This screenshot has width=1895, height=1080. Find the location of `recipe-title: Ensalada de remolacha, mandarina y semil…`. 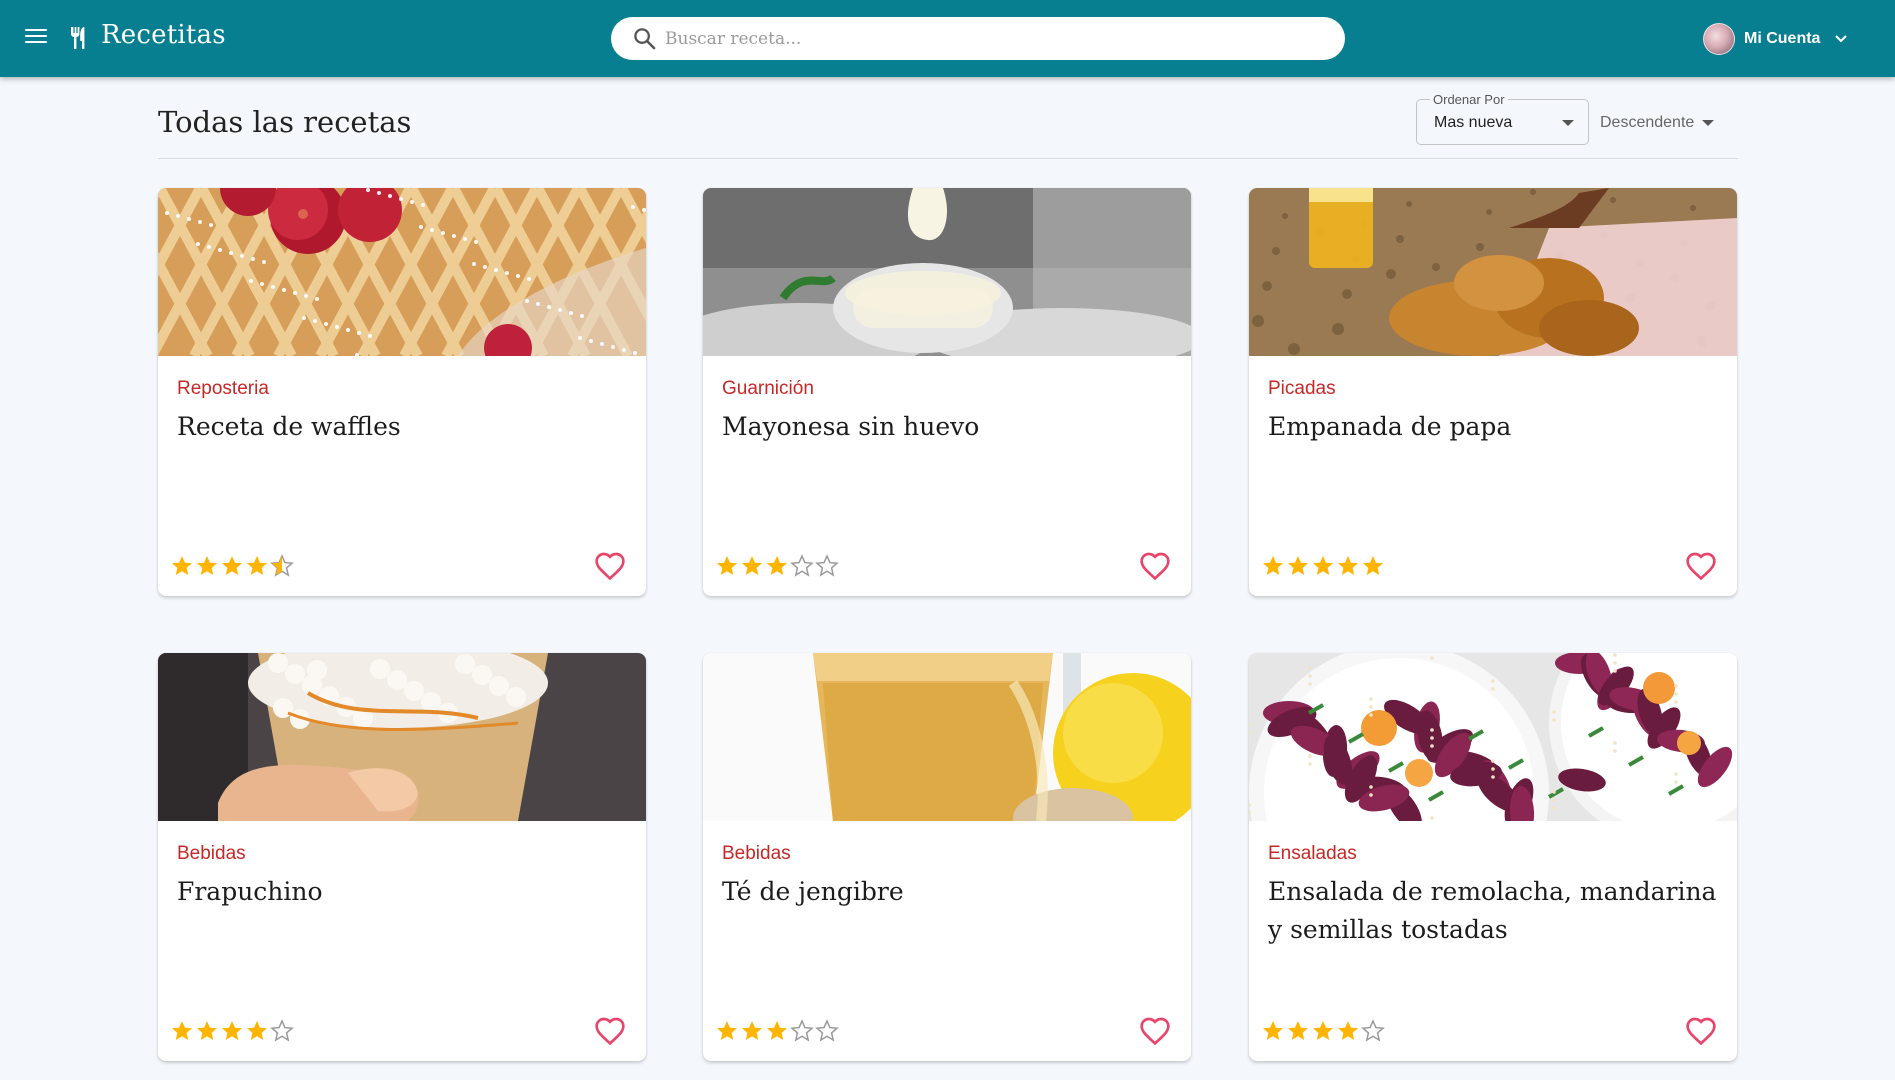

recipe-title: Ensalada de remolacha, mandarina y semil… is located at coordinates (1492, 910).